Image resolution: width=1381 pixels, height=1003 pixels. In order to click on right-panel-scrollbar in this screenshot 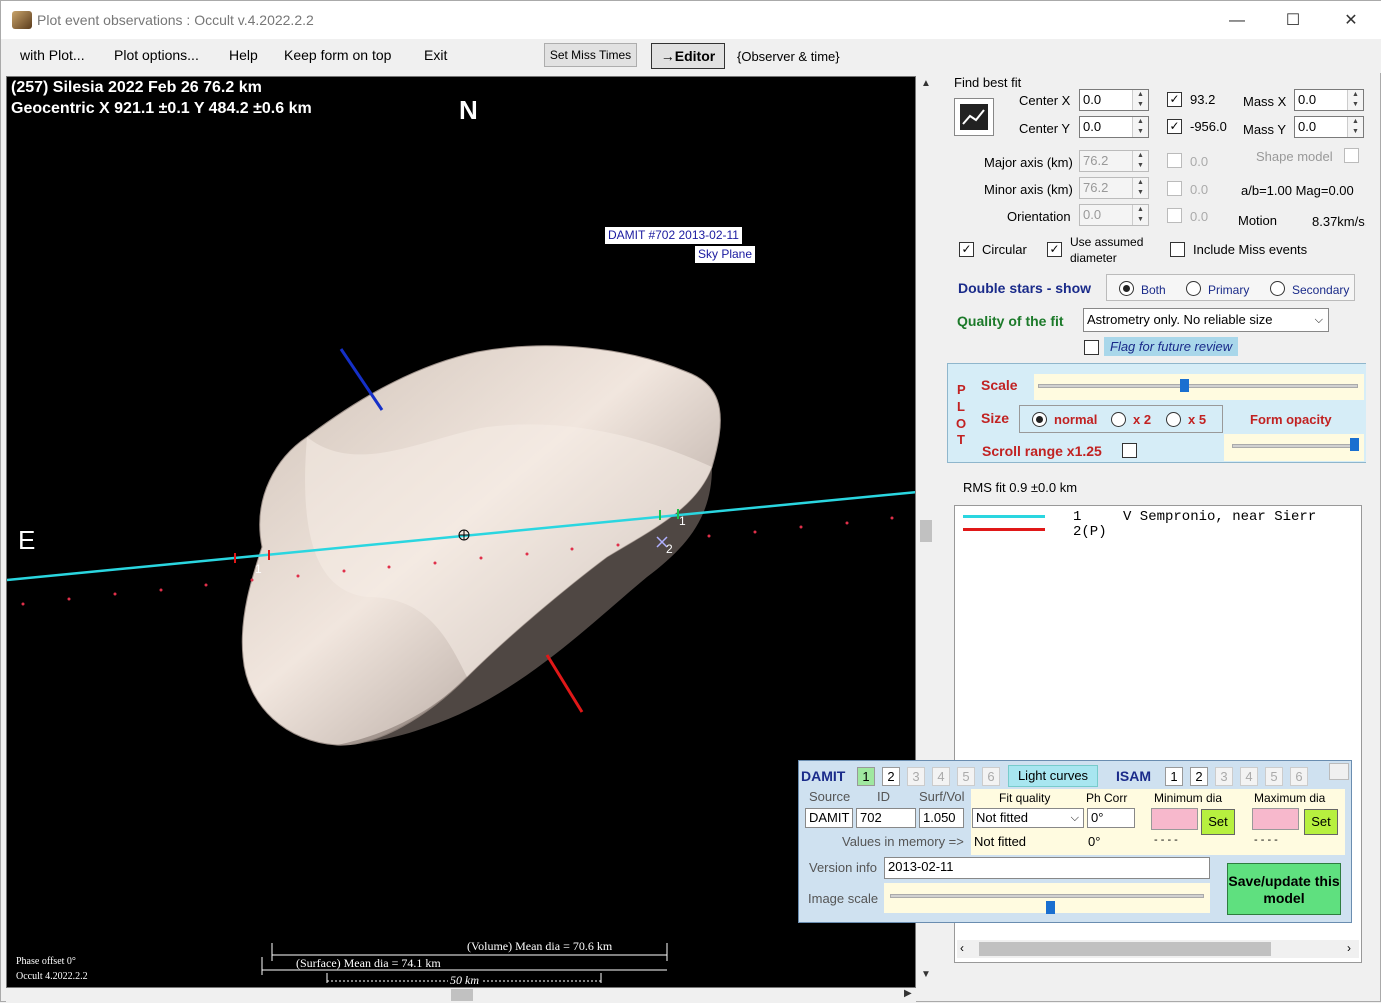, I will do `click(1373, 532)`.